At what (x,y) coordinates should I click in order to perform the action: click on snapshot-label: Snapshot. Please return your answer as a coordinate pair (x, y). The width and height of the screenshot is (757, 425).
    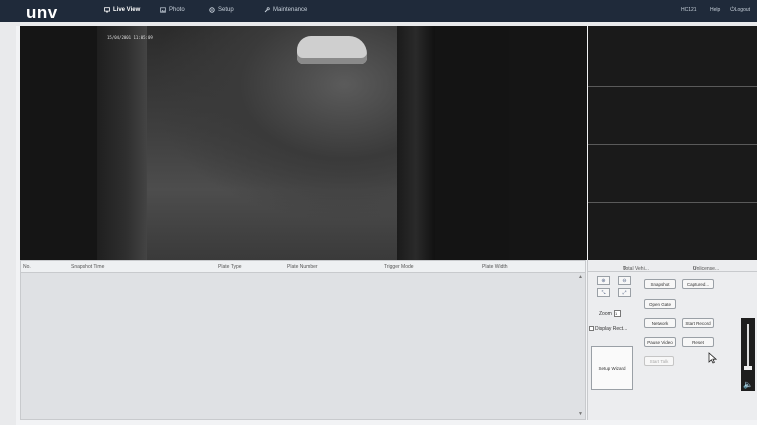
    Looking at the image, I should click on (660, 284).